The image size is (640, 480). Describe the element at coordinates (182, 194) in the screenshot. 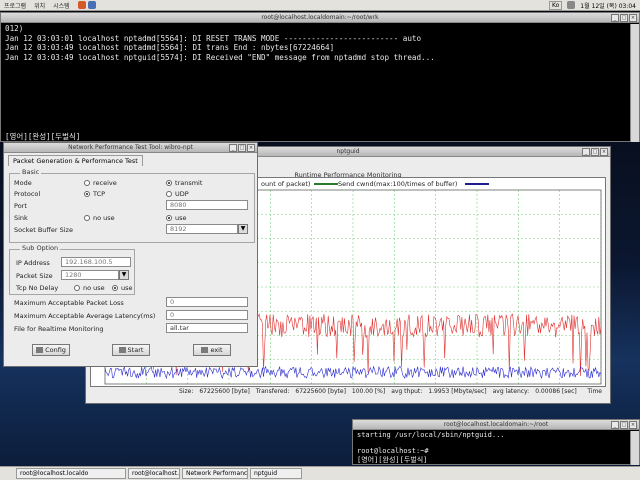

I see `protocol-udp-label: UDP` at that location.